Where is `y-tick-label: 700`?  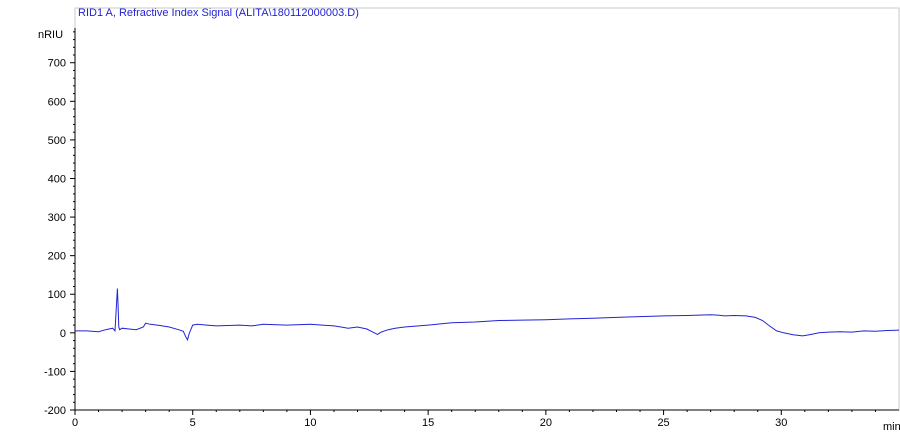 y-tick-label: 700 is located at coordinates (57, 64).